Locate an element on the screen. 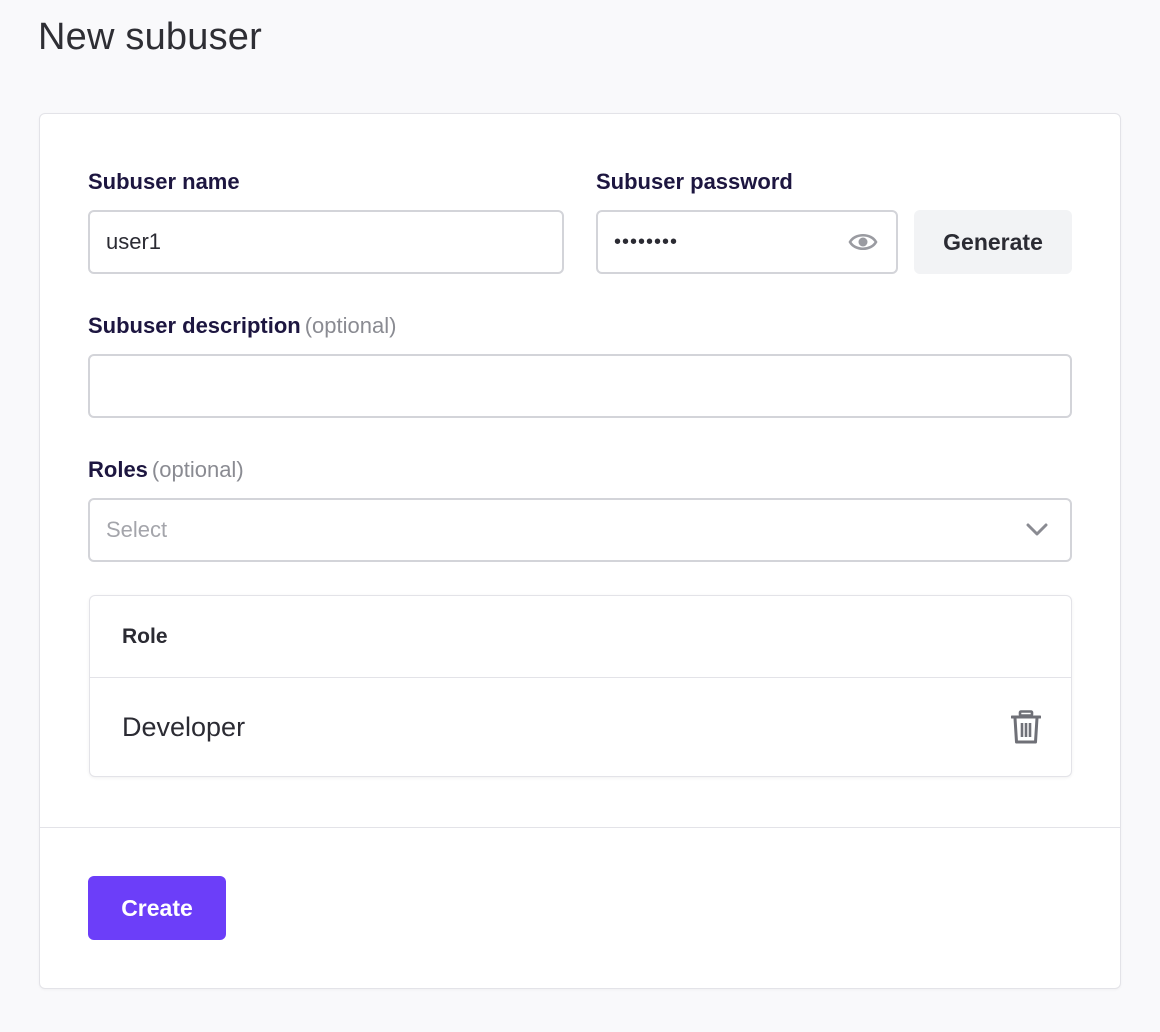 Image resolution: width=1160 pixels, height=1032 pixels. create-button: Create is located at coordinates (157, 908).